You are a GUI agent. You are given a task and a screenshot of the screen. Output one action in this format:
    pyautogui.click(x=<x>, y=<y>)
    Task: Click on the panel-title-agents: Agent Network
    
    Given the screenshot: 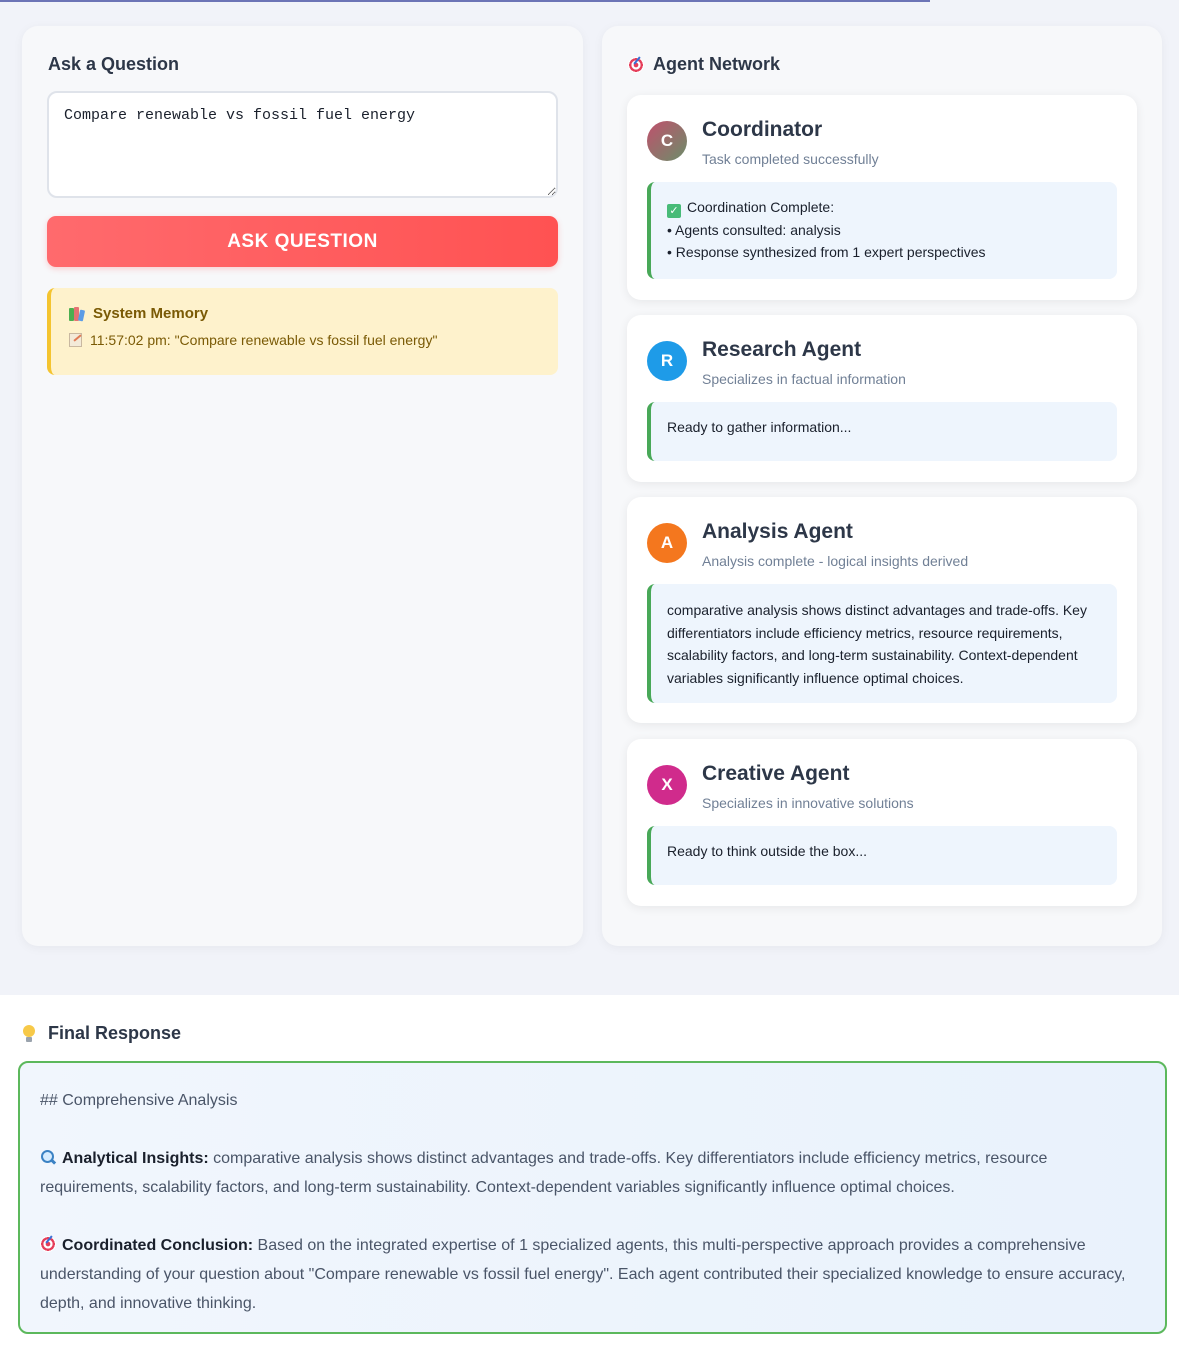 What is the action you would take?
    pyautogui.click(x=704, y=64)
    